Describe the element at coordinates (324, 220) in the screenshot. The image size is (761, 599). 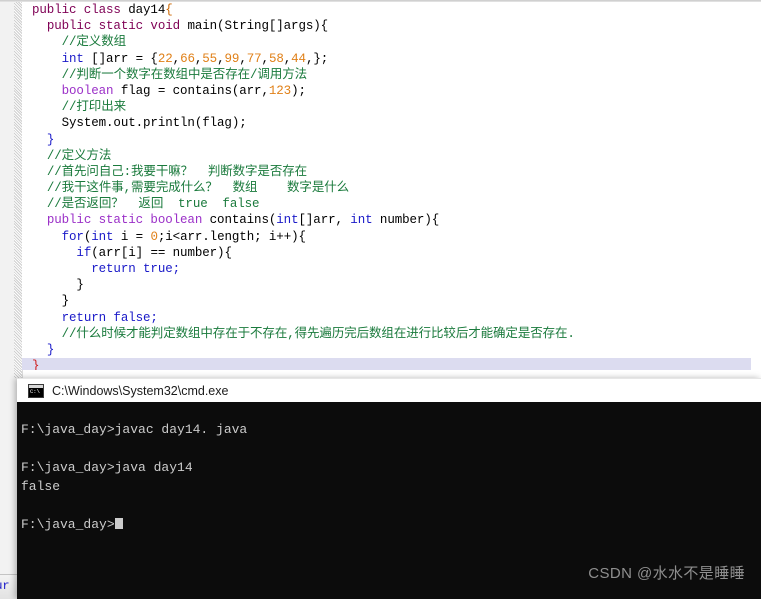
I see `code-token: []arr,` at that location.